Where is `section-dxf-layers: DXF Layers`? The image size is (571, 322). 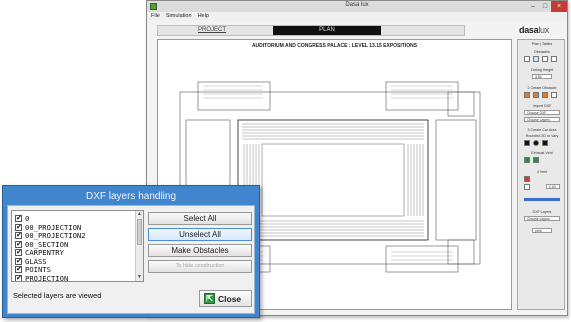 section-dxf-layers: DXF Layers is located at coordinates (542, 212).